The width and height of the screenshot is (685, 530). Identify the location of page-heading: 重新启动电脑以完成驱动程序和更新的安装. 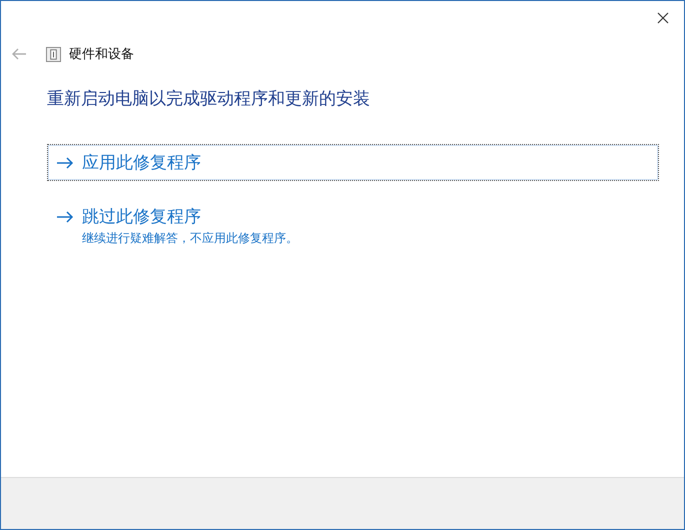
(209, 99).